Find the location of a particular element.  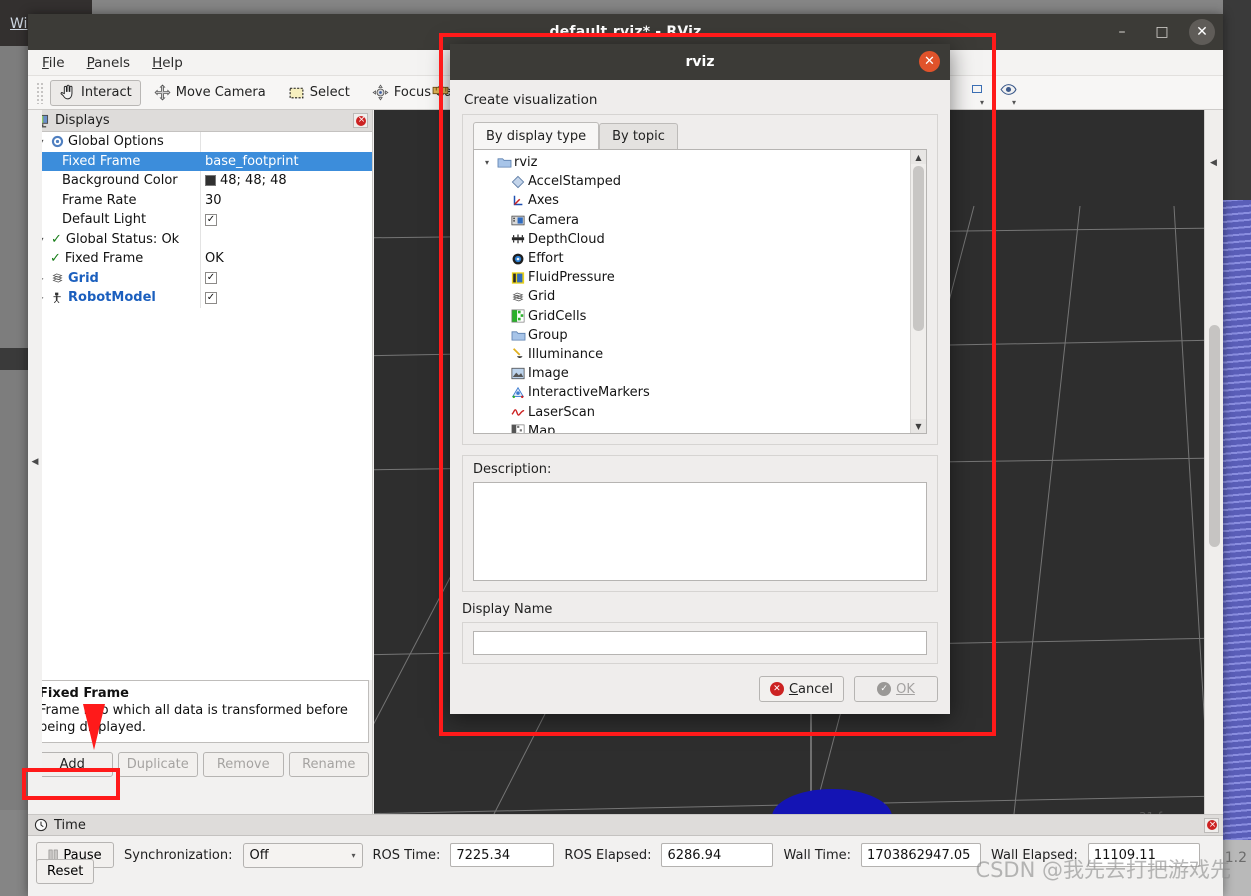

minimize-icon: – is located at coordinates (1122, 32).